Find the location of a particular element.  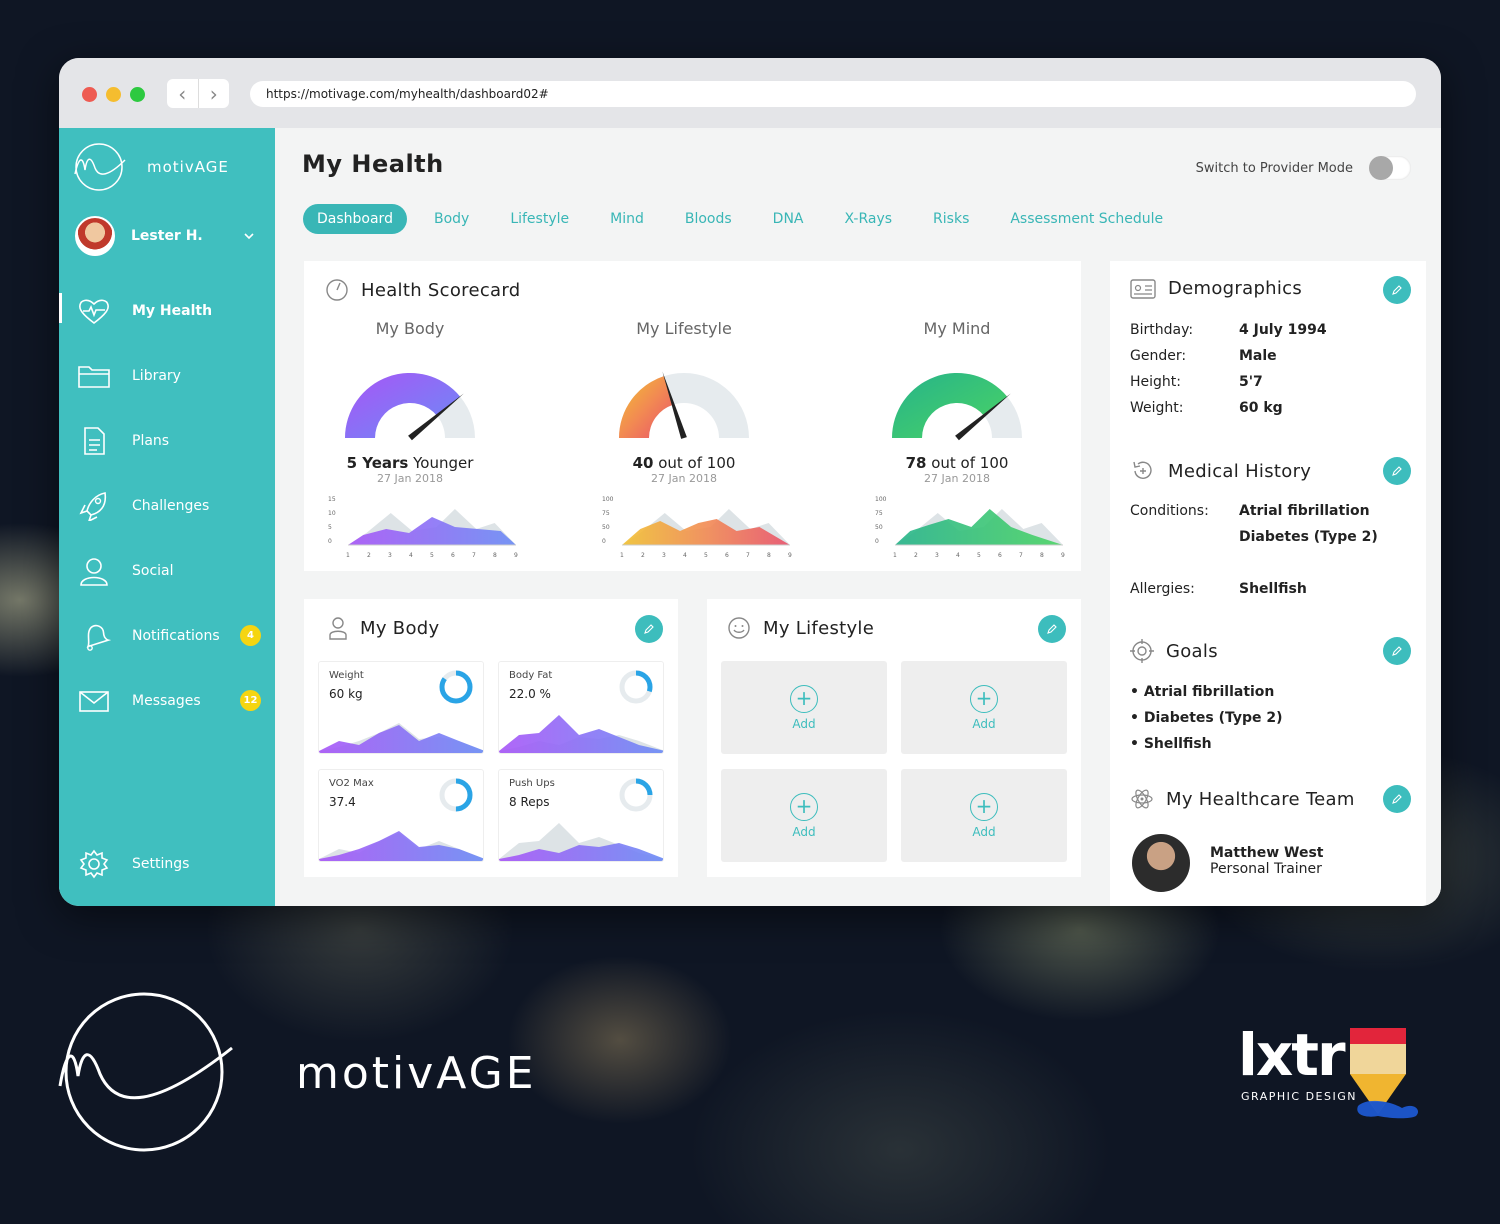

sidebar-item-messages: Messages 12 is located at coordinates (167, 700).